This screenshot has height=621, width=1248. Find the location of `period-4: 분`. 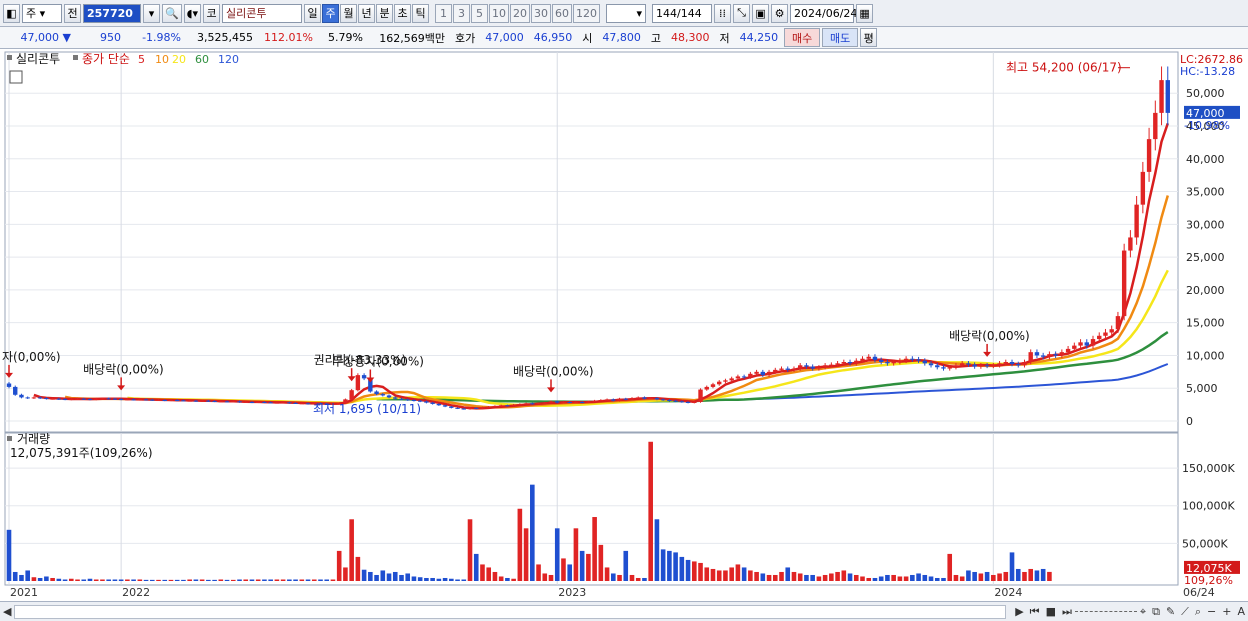

period-4: 분 is located at coordinates (385, 13).